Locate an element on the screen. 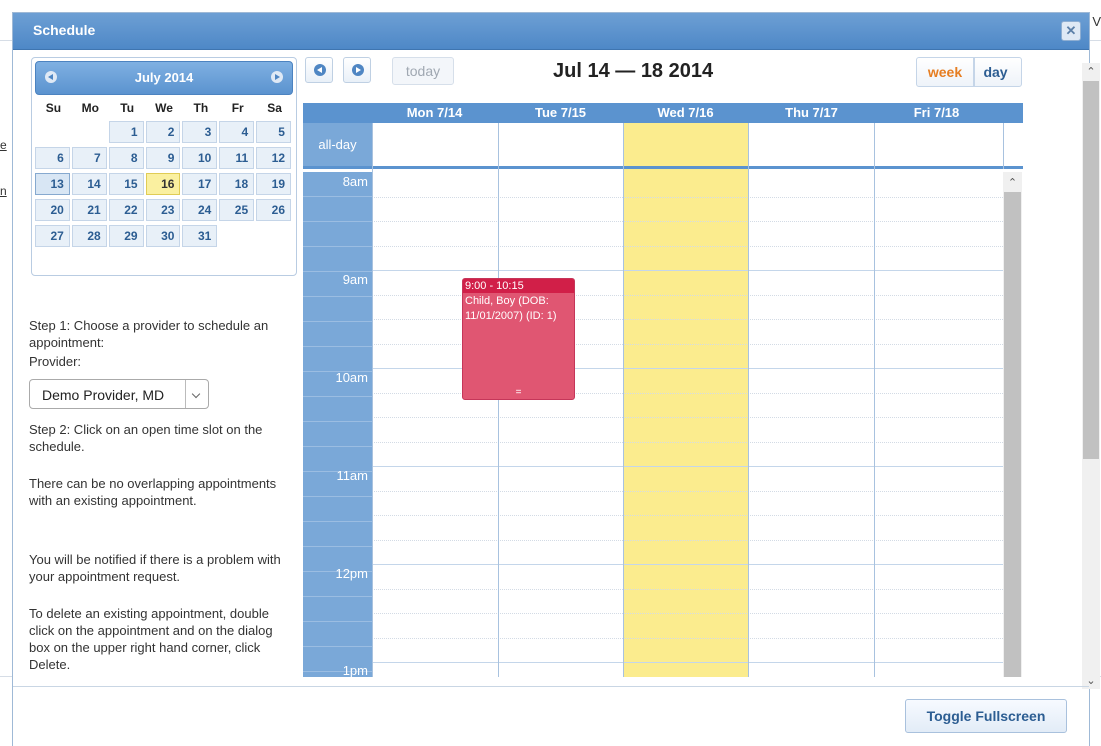  arrow-left-icon is located at coordinates (320, 70).